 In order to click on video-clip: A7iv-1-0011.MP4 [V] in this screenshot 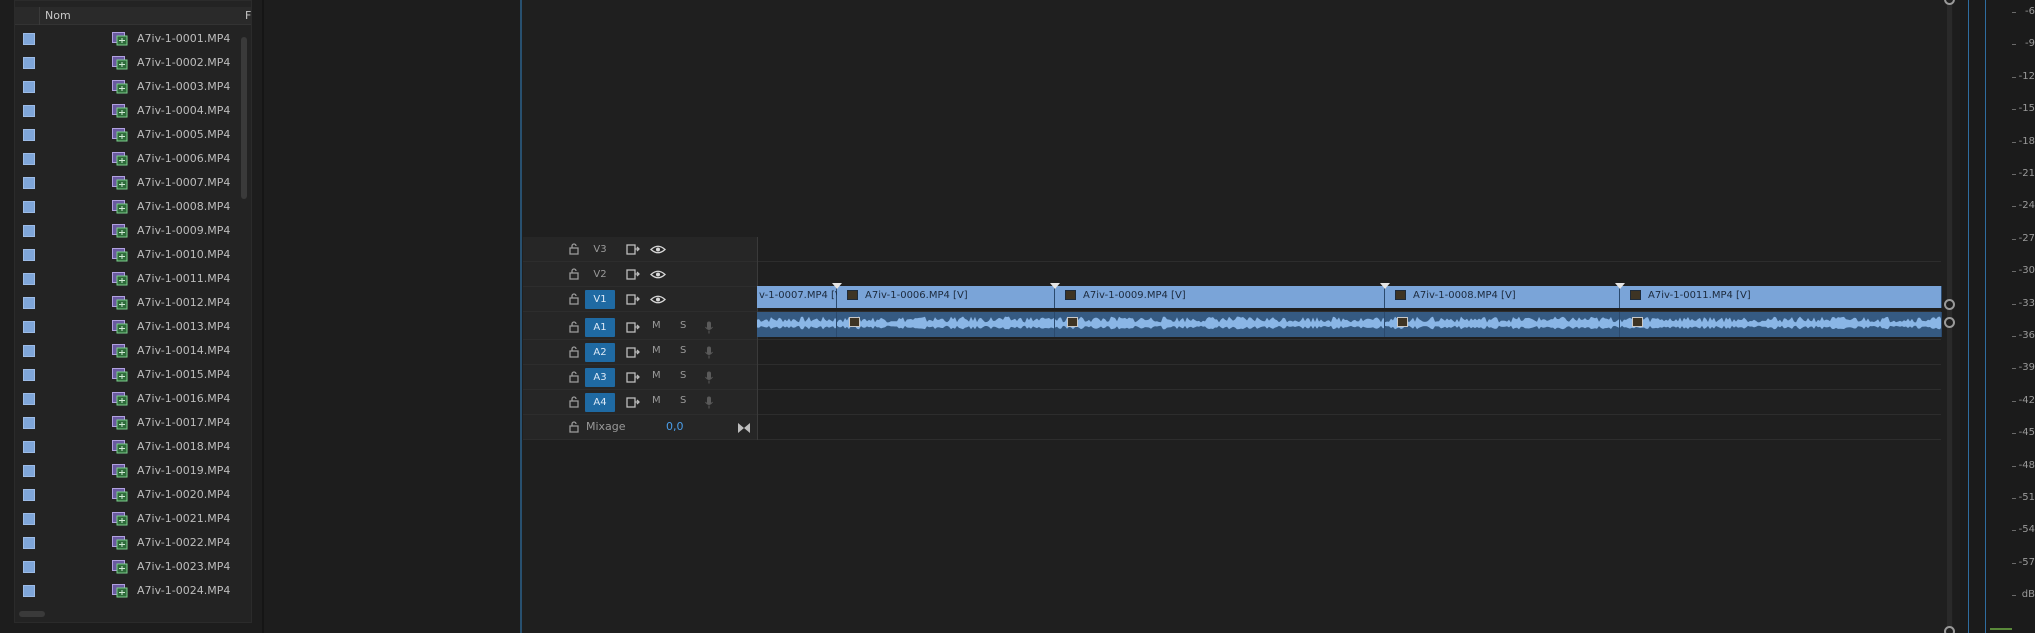, I will do `click(1781, 297)`.